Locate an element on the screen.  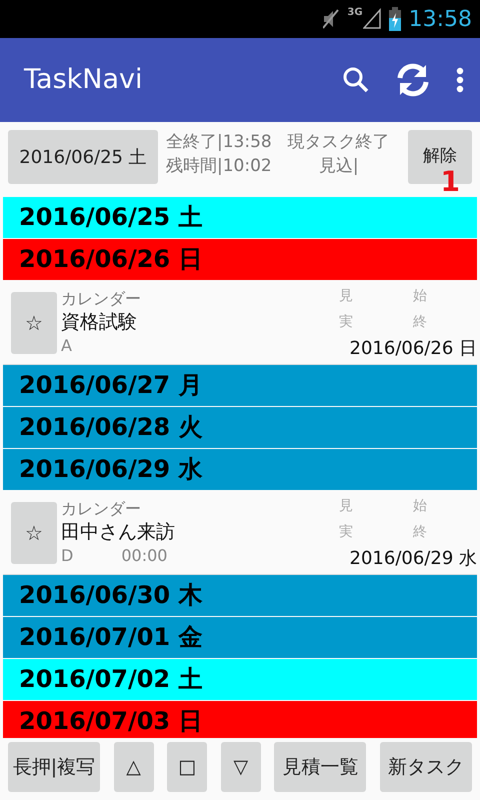
network-label: 3G is located at coordinates (355, 13).